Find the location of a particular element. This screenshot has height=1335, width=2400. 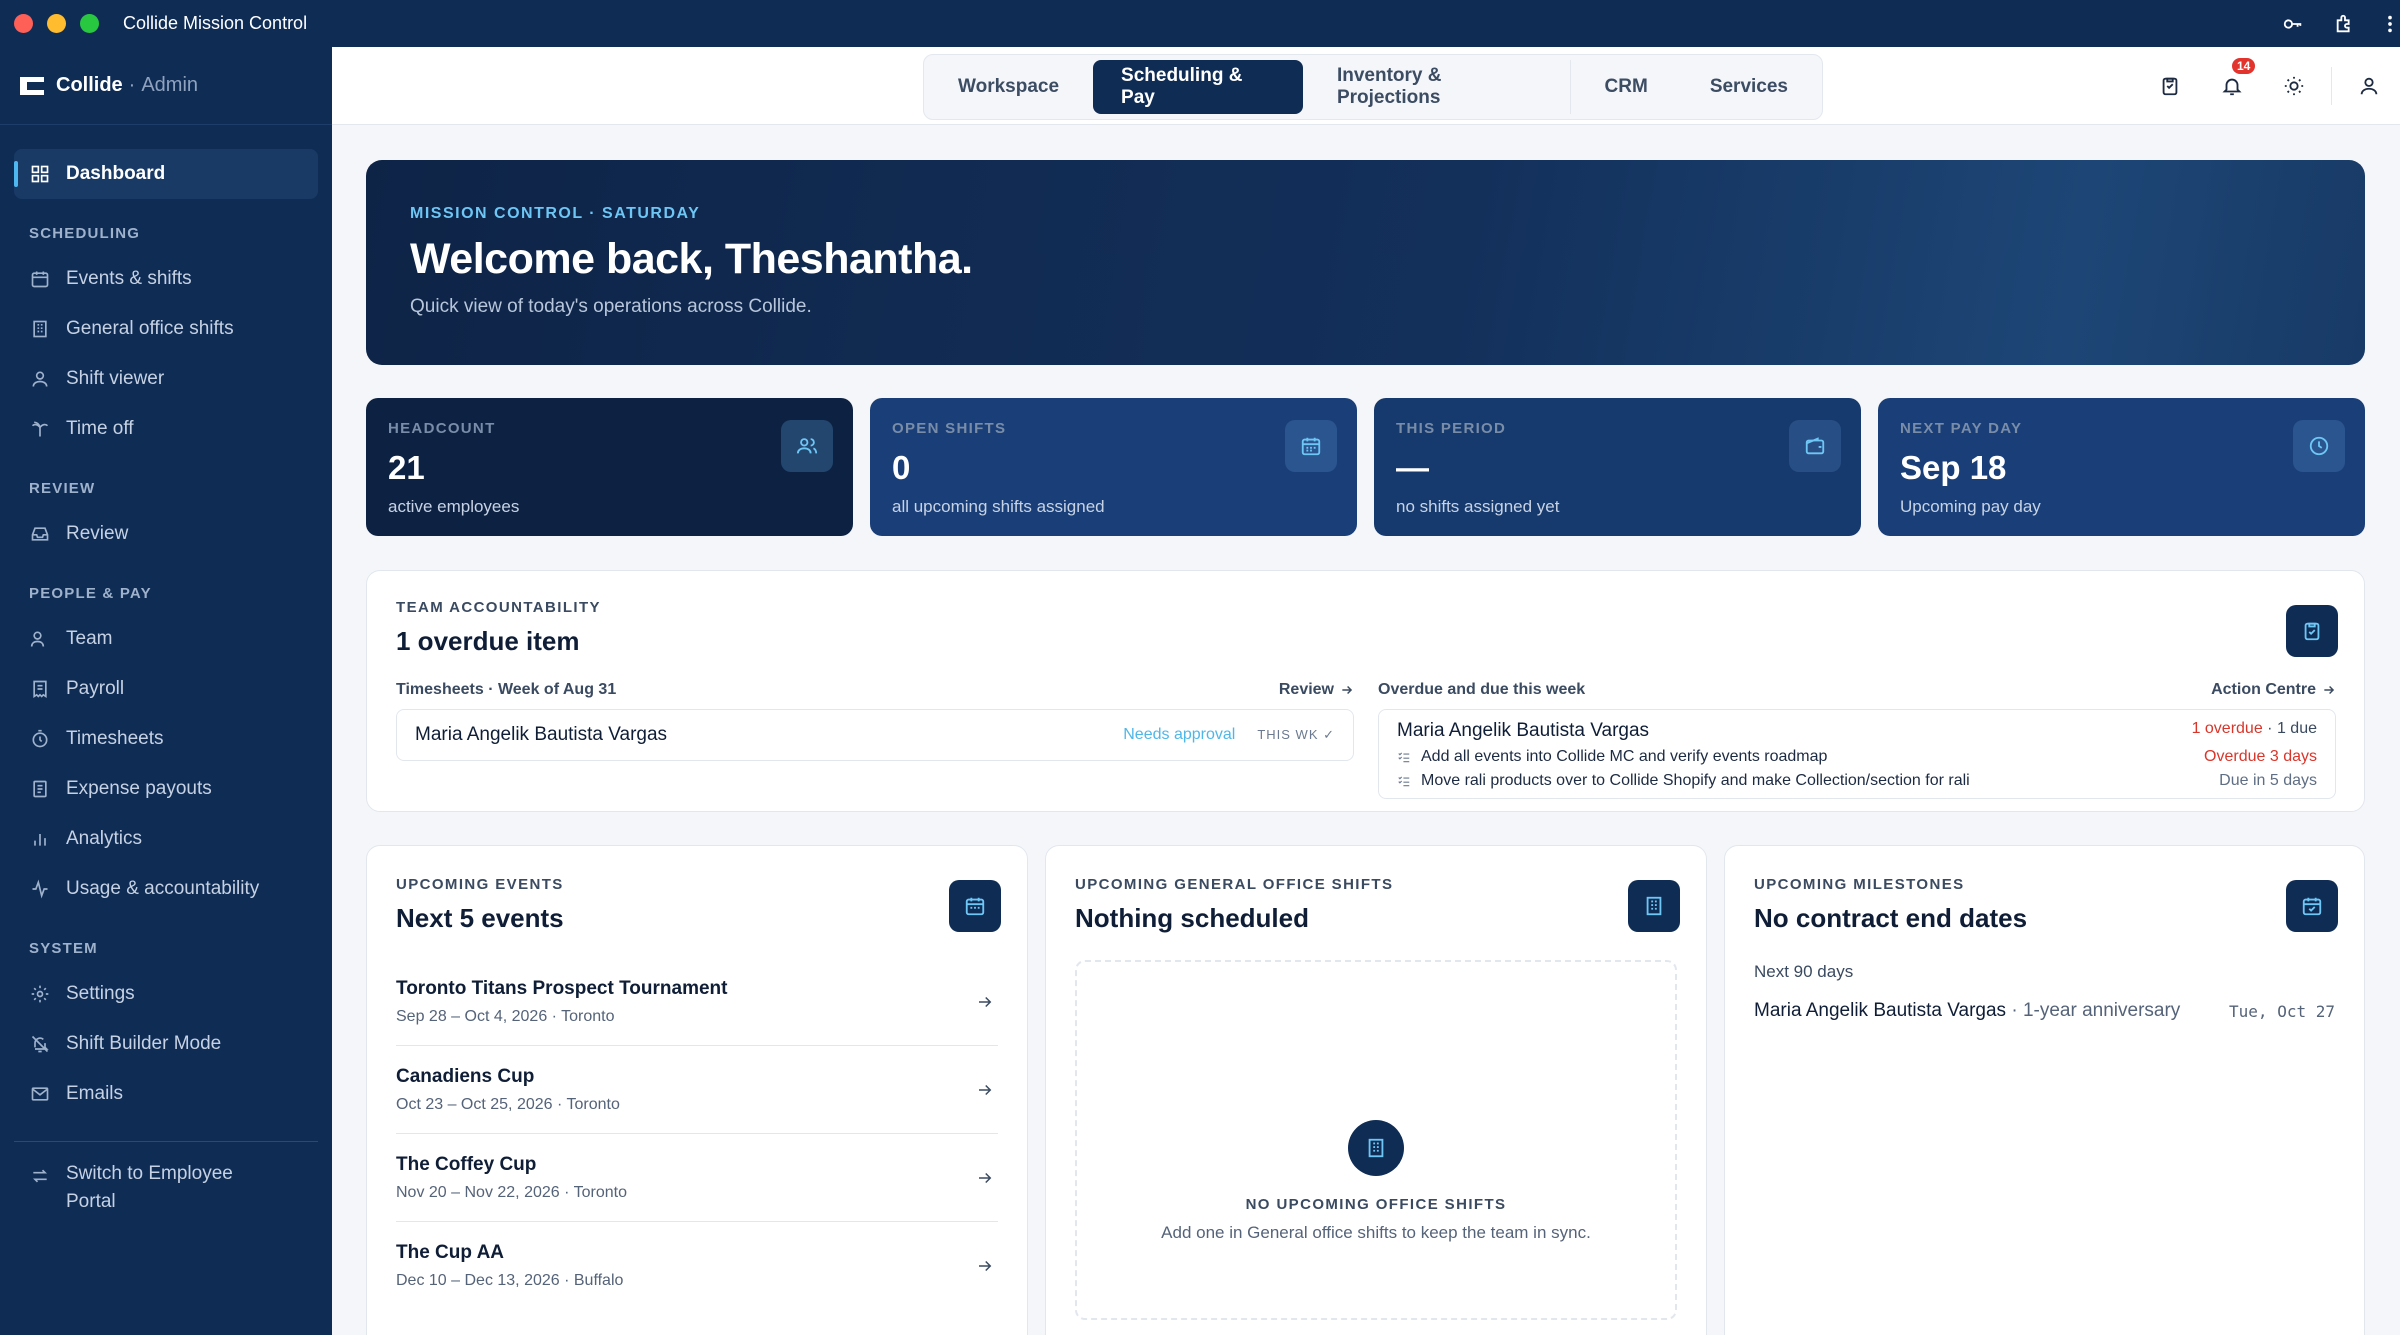

extensions-icon is located at coordinates (2345, 24).